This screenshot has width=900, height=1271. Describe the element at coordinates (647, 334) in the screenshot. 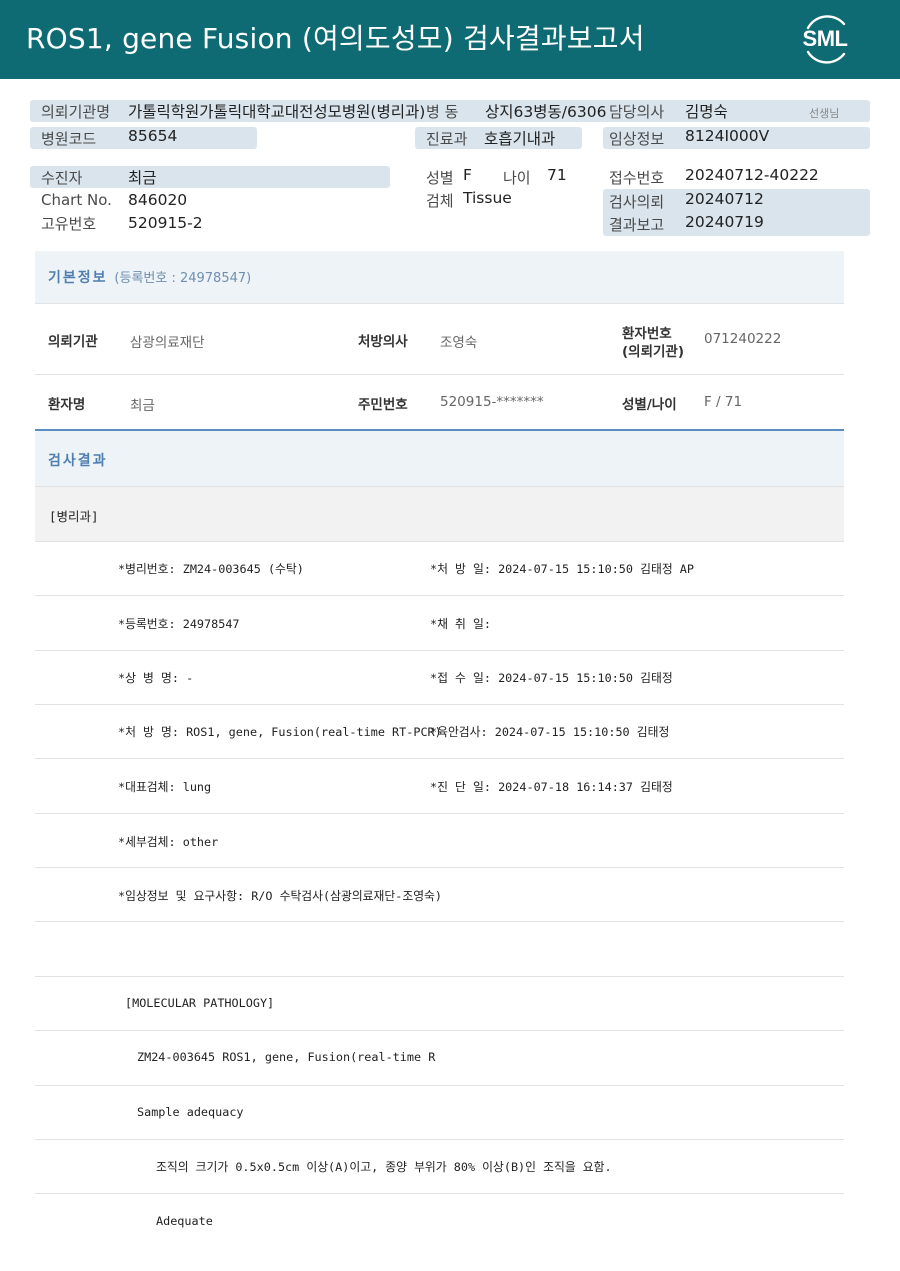

I see `ptno-label-1: 환자번호` at that location.